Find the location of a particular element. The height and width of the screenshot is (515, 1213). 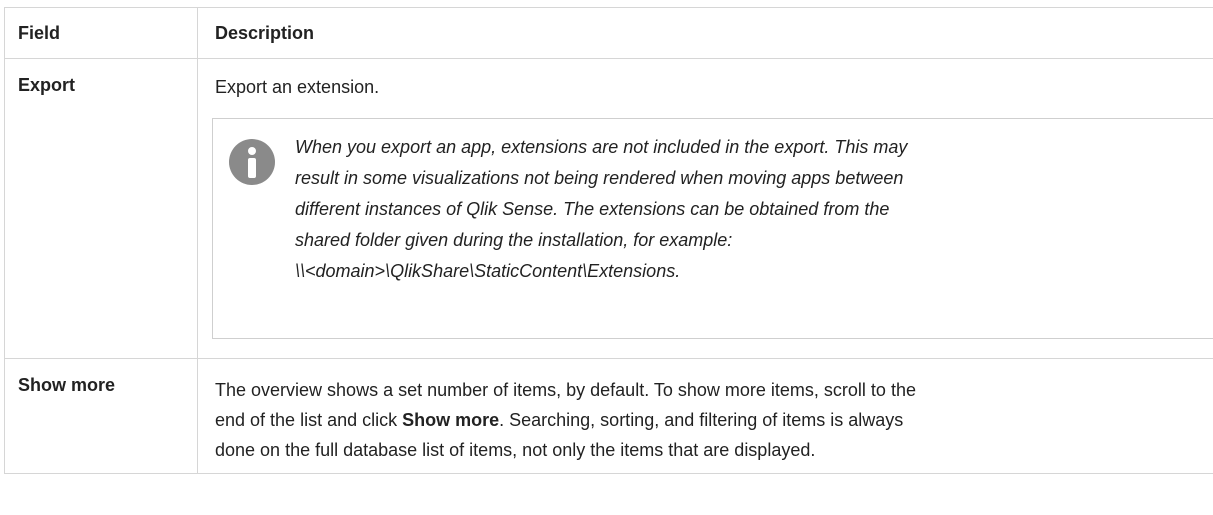

column-header-field: Field is located at coordinates (101, 33).